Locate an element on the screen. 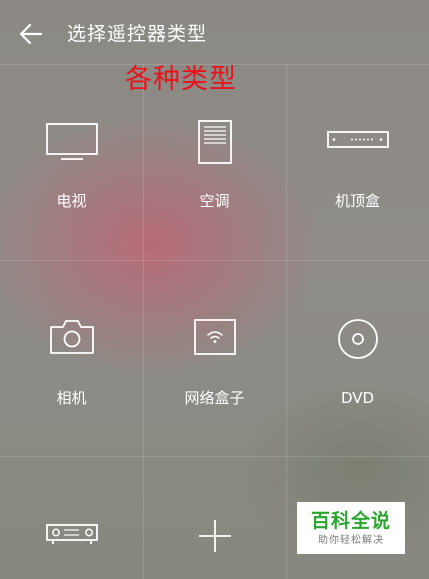 The height and width of the screenshot is (579, 429). device-type-air-conditioner: 空调 is located at coordinates (214, 162).